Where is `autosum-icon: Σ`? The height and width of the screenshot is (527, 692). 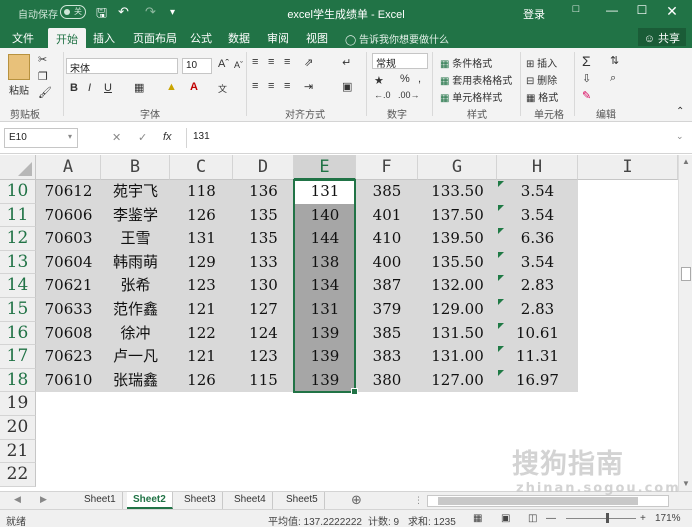 autosum-icon: Σ is located at coordinates (586, 61).